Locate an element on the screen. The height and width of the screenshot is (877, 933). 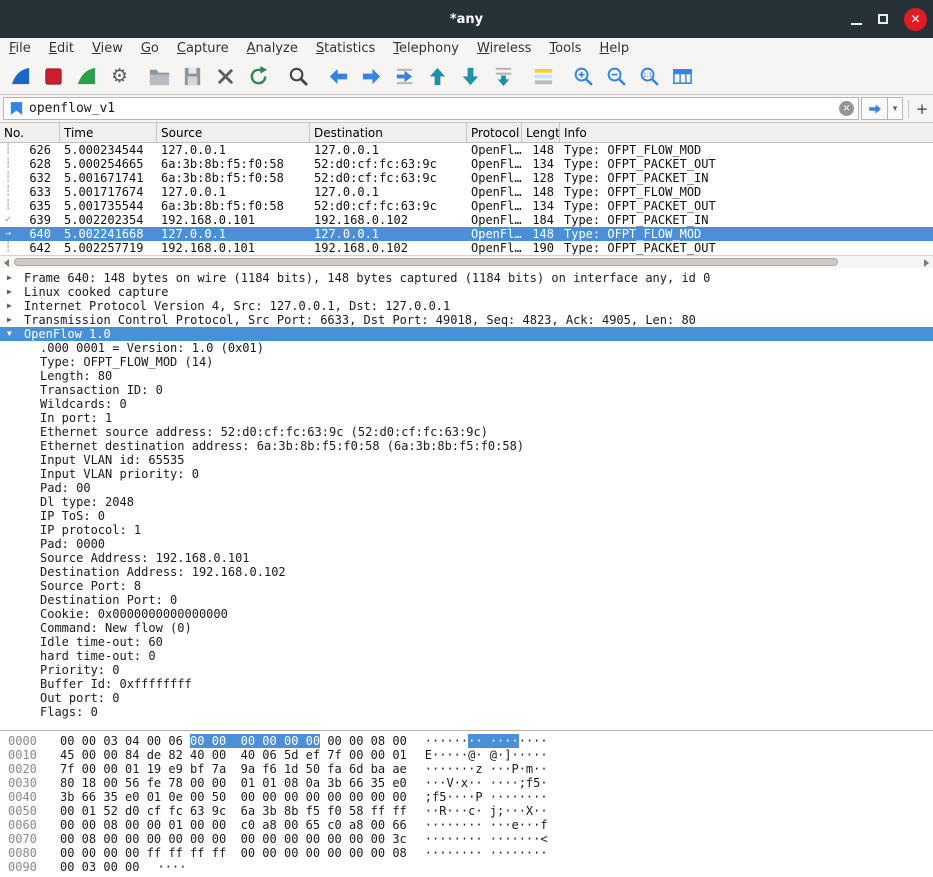
go-back-button is located at coordinates (338, 77).